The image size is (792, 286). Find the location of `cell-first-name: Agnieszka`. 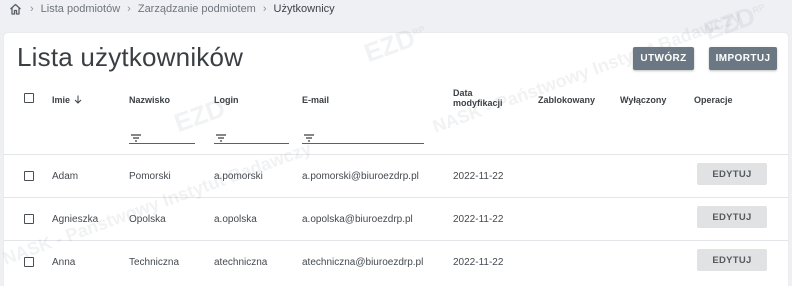

cell-first-name: Agnieszka is located at coordinates (75, 219).